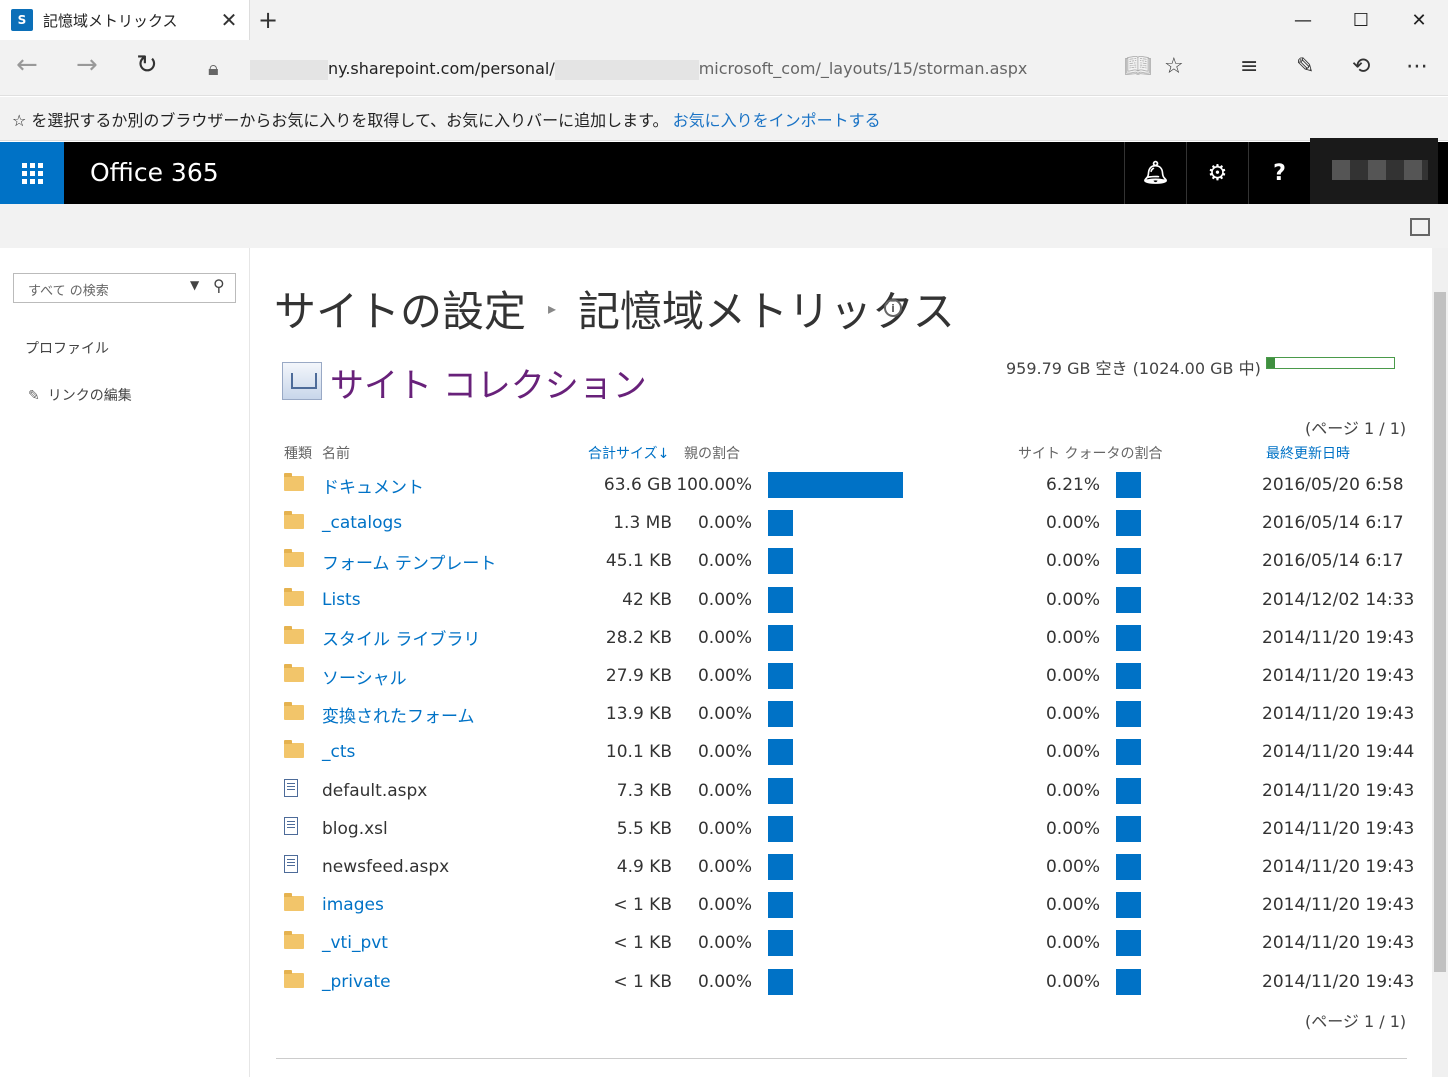 The height and width of the screenshot is (1077, 1448). I want to click on row-quota-pct-cell: 6.21%, so click(1072, 485).